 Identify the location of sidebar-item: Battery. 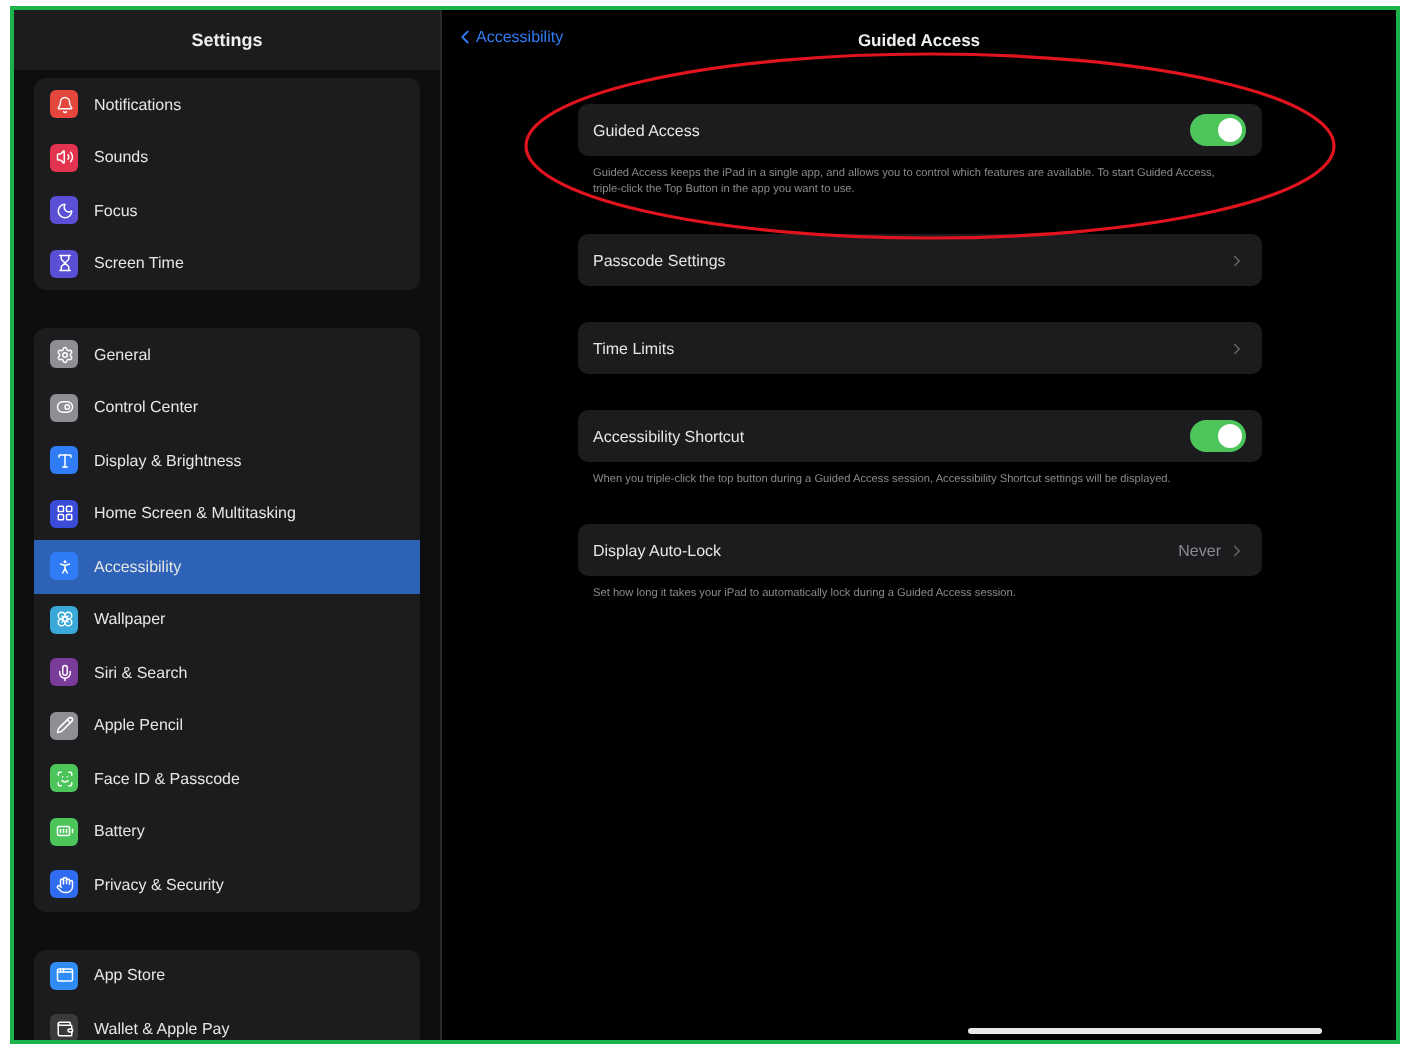
(227, 831).